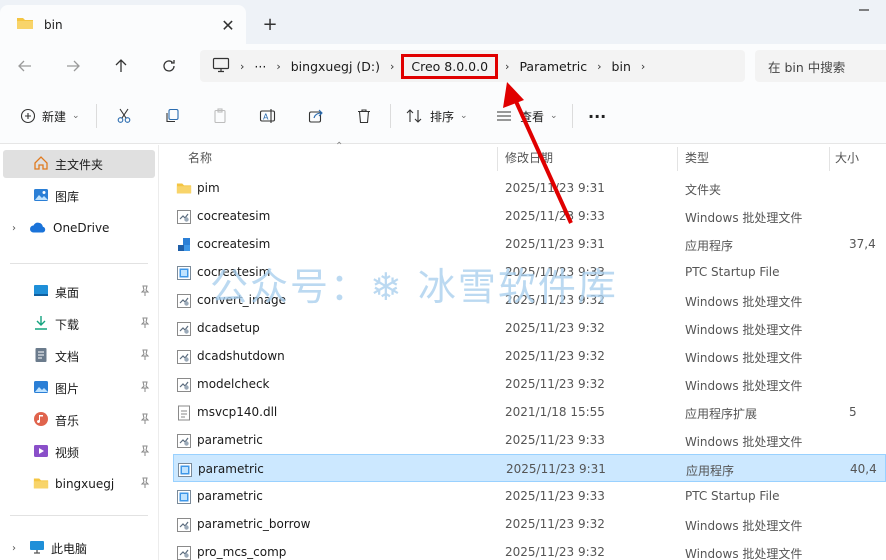 The image size is (886, 560). What do you see at coordinates (555, 188) in the screenshot?
I see `file-date: 2025/11/23 9:31` at bounding box center [555, 188].